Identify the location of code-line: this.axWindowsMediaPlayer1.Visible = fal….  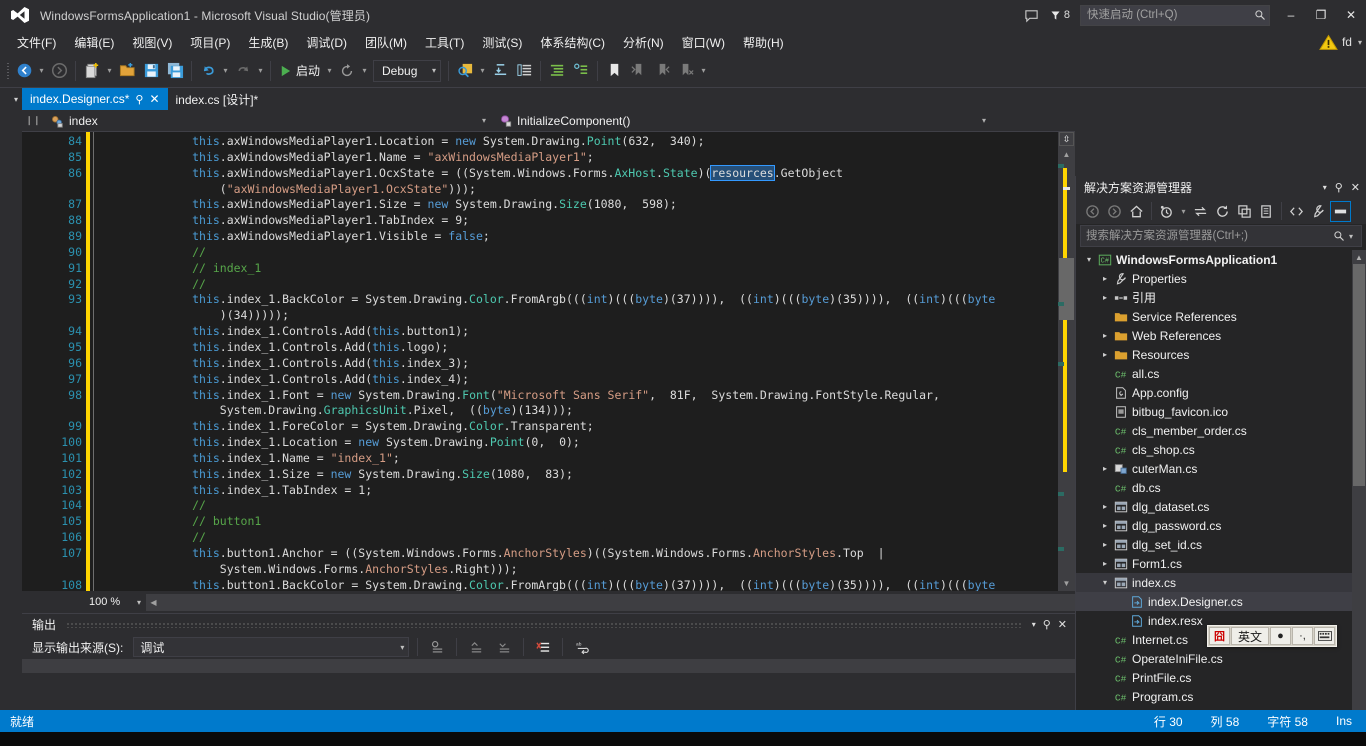
(592, 237).